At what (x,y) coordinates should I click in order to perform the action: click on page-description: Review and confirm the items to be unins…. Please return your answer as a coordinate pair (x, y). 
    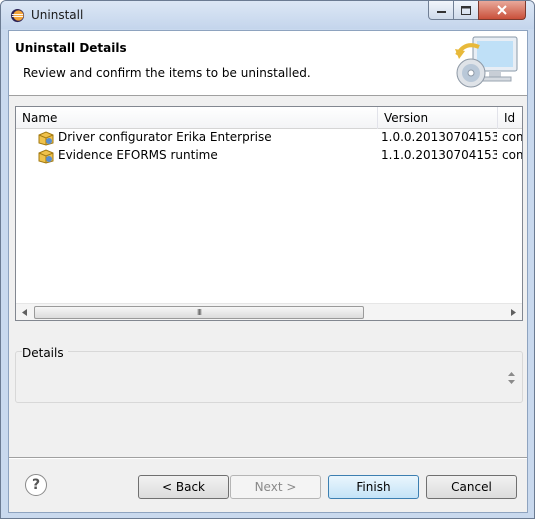
    Looking at the image, I should click on (167, 73).